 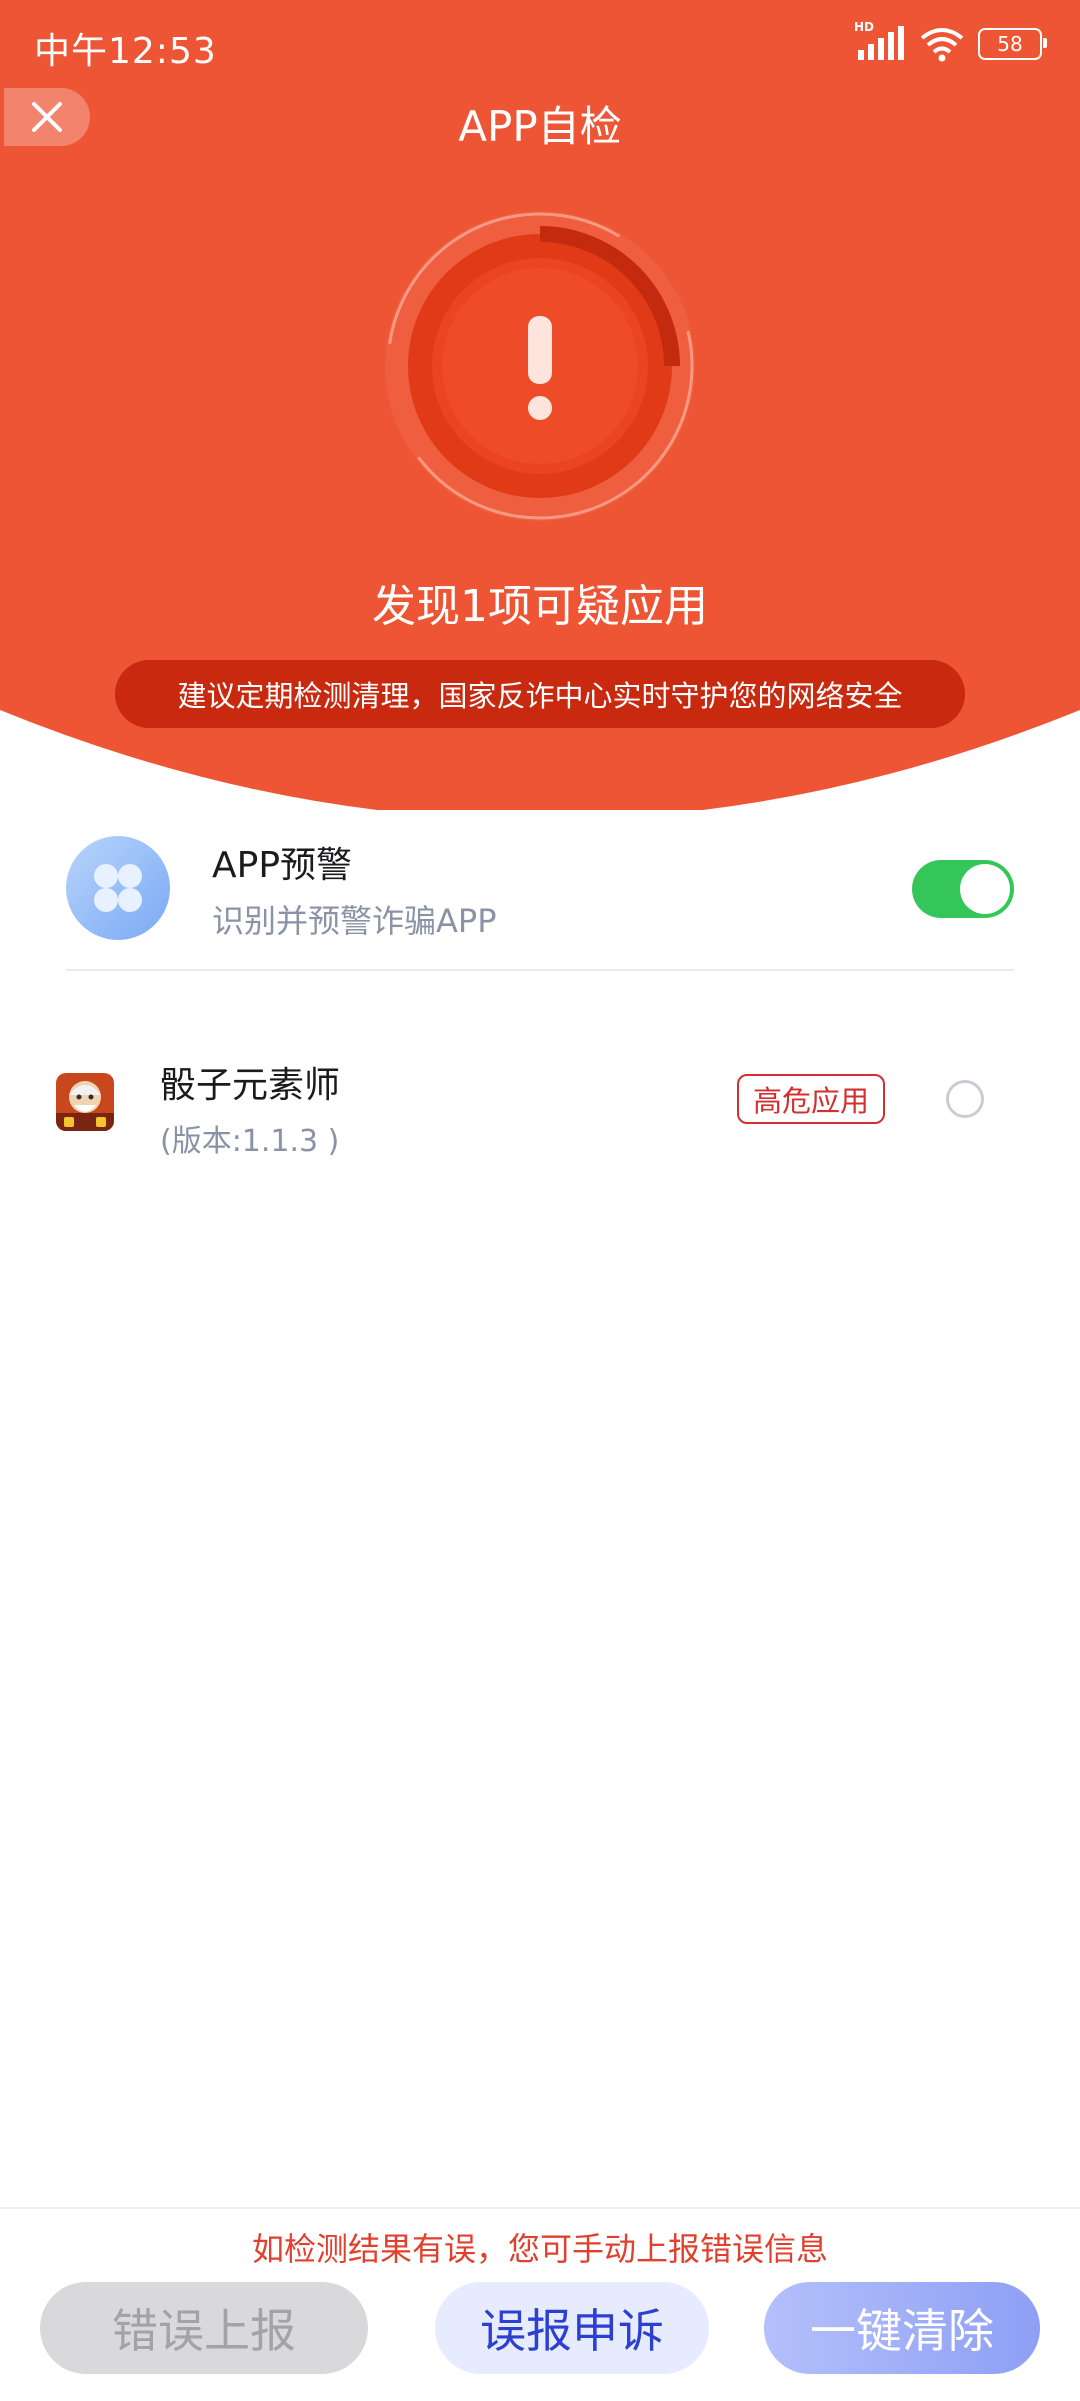 What do you see at coordinates (572, 2328) in the screenshot?
I see `false-report-appeal-button: 误报申诉` at bounding box center [572, 2328].